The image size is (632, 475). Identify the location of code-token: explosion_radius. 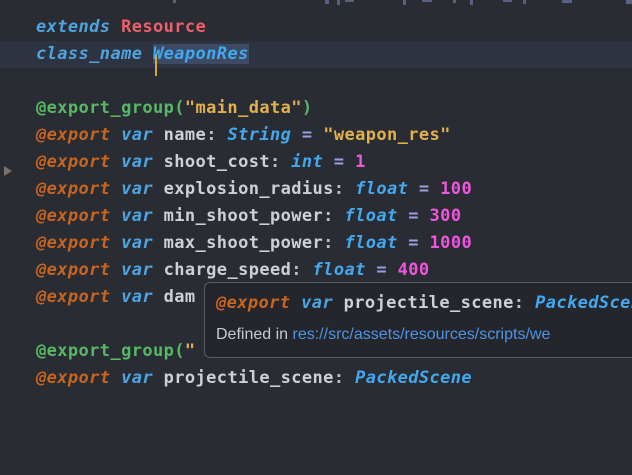
(243, 189).